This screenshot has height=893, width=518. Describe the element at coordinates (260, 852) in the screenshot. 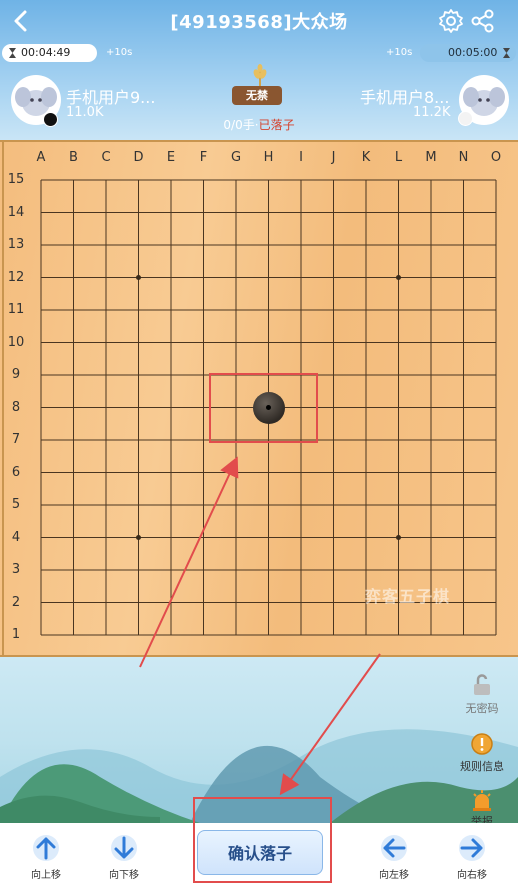

I see `confirm-move-button: 确认落子` at that location.